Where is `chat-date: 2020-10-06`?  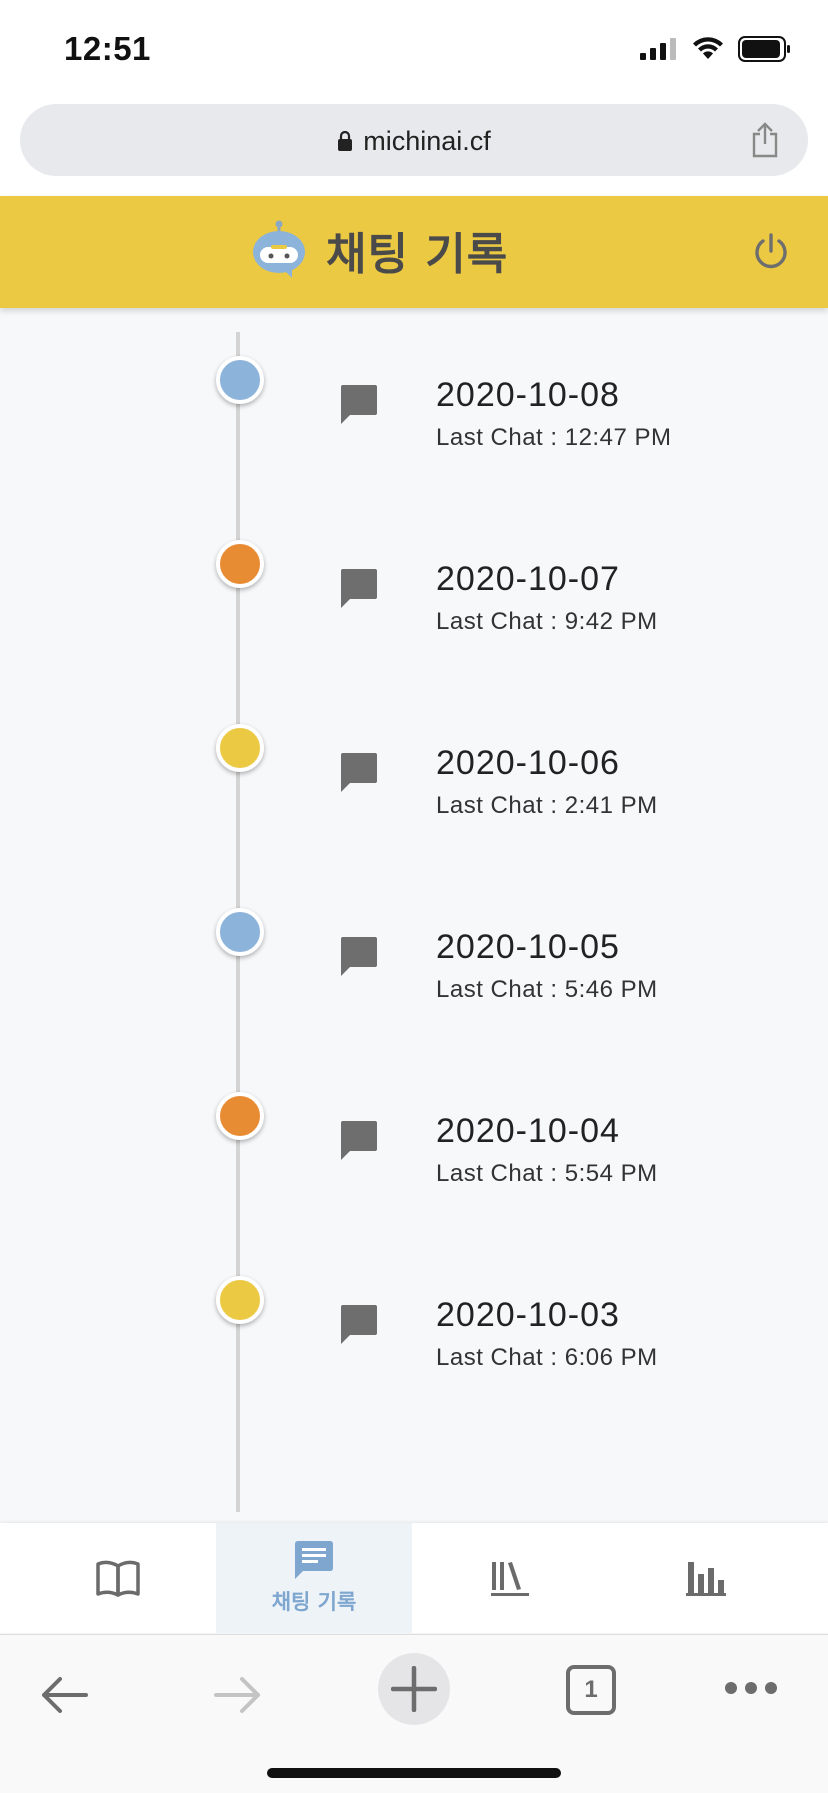 chat-date: 2020-10-06 is located at coordinates (528, 763).